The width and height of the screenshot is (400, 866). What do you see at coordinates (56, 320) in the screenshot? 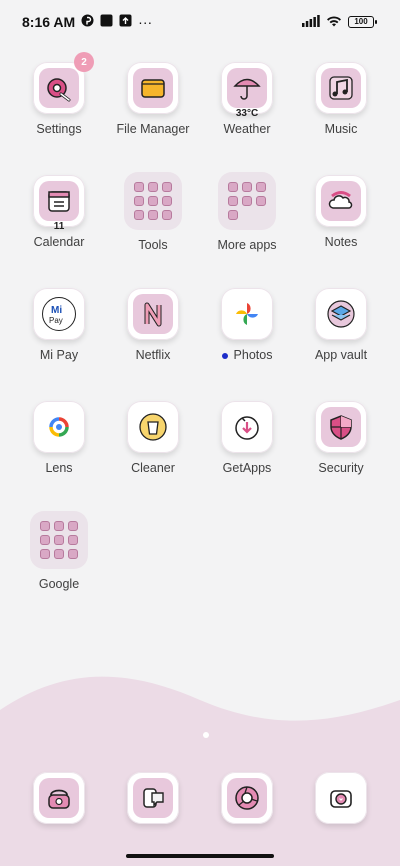
I see `svg-text: Pay` at bounding box center [56, 320].